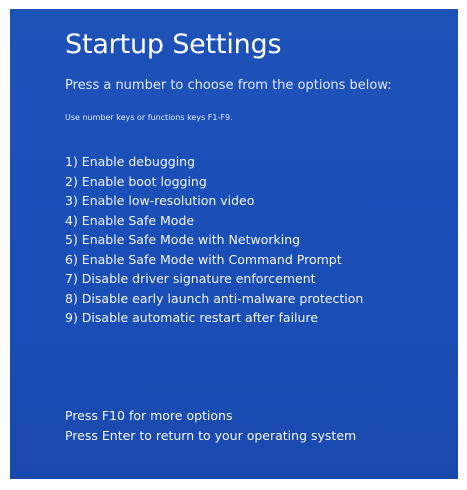 Image resolution: width=467 pixels, height=490 pixels. I want to click on more-options-prompt: Press F10 for more options, so click(210, 416).